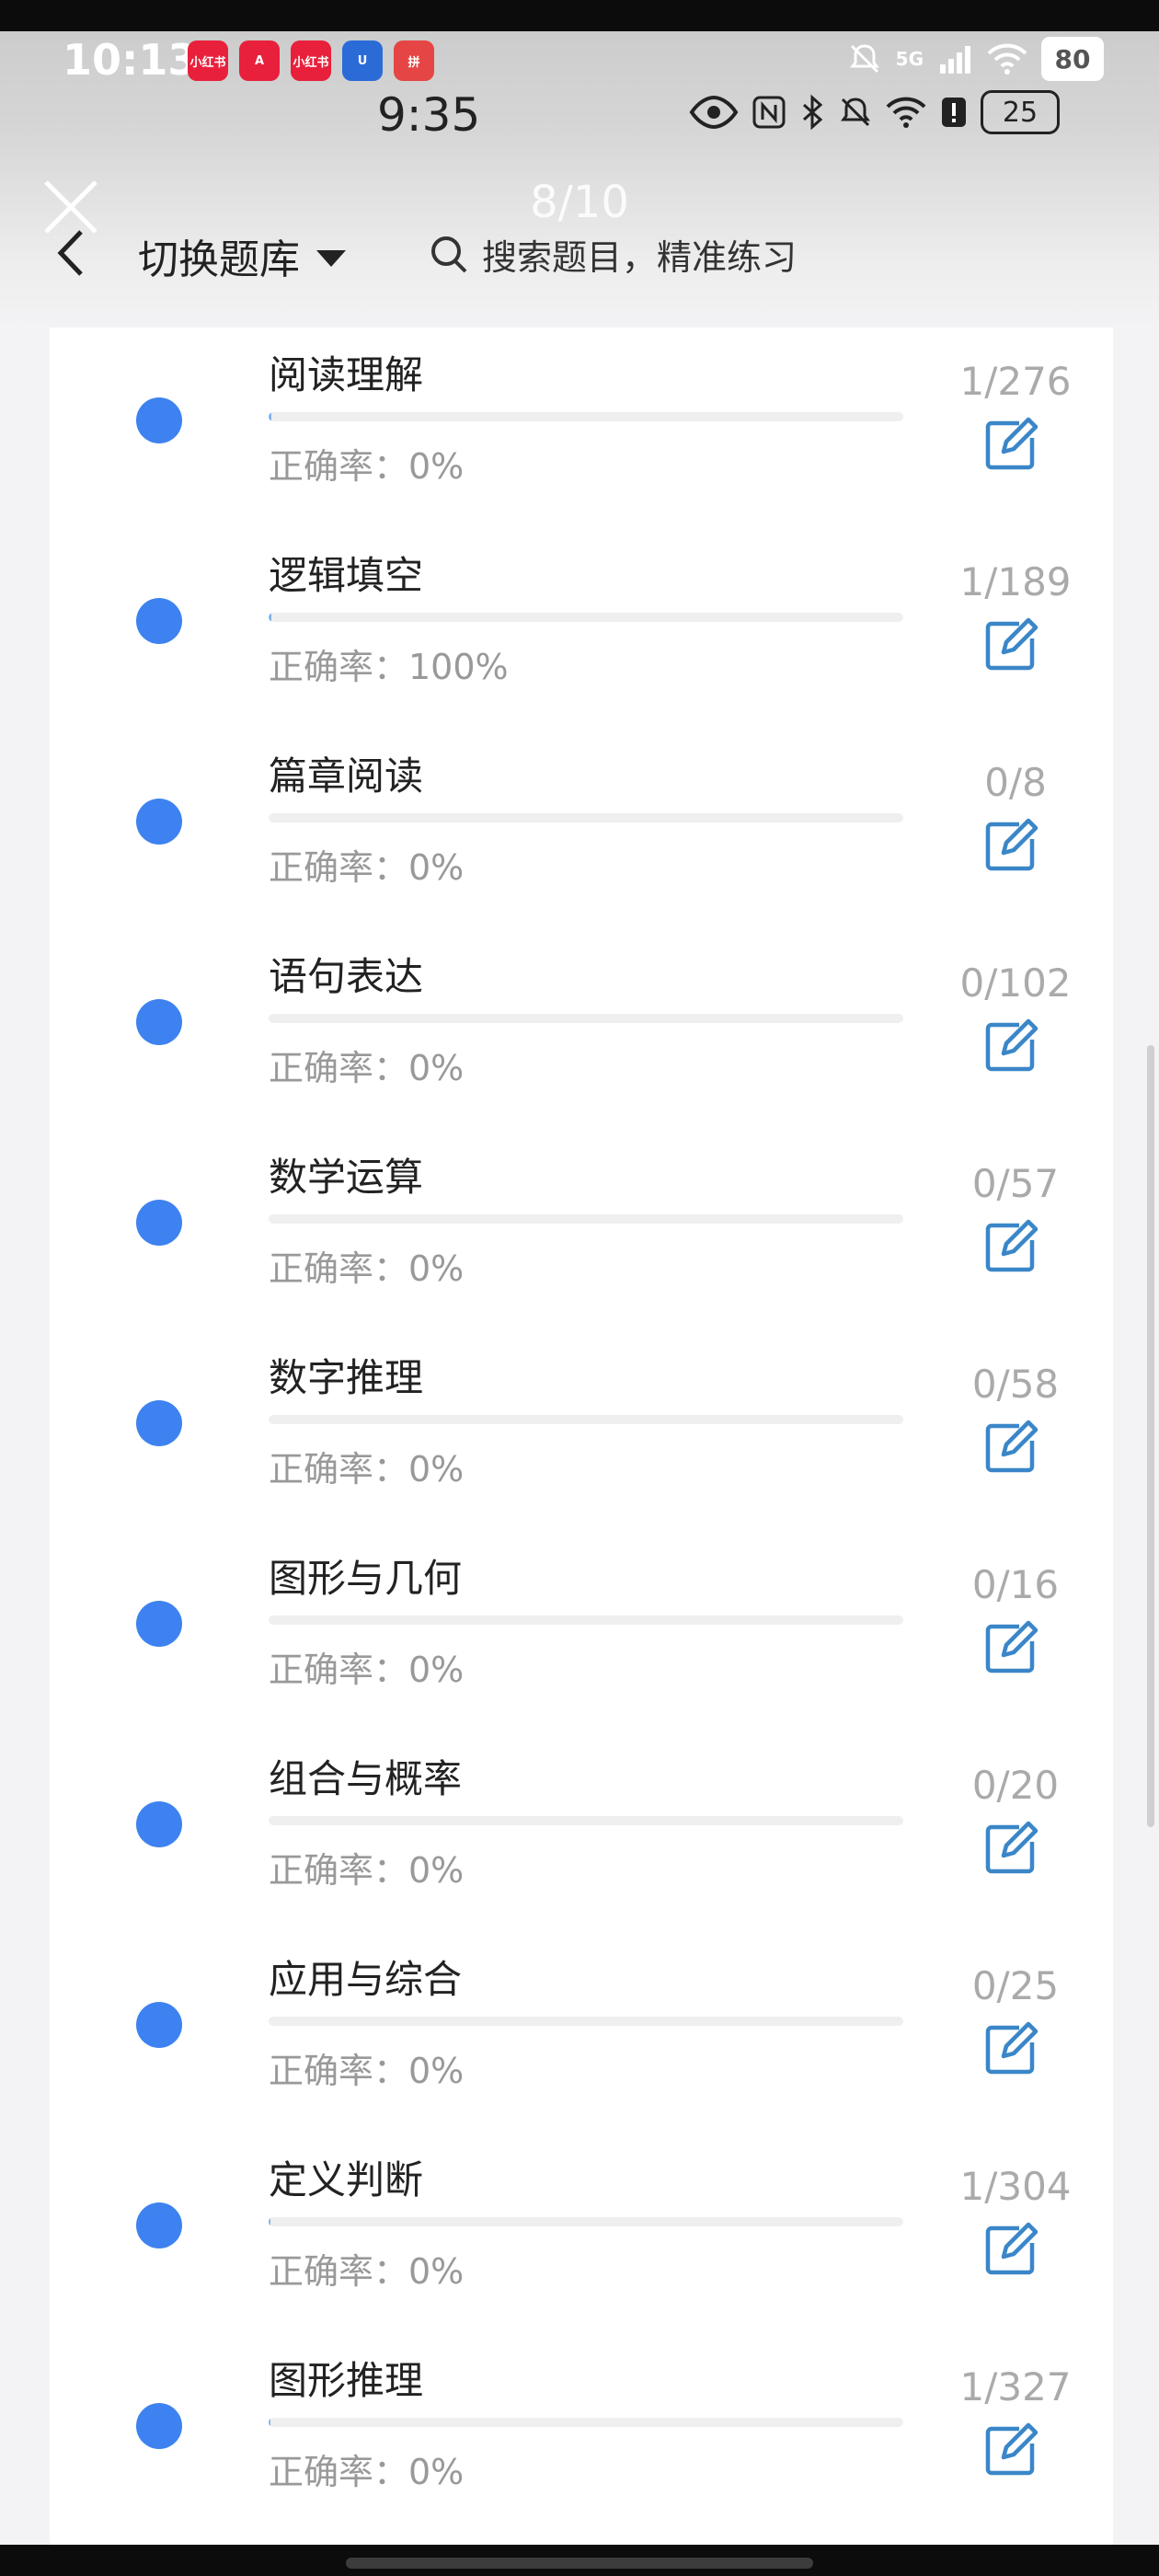 The height and width of the screenshot is (2576, 1159). What do you see at coordinates (813, 112) in the screenshot?
I see `bluetooth-icon` at bounding box center [813, 112].